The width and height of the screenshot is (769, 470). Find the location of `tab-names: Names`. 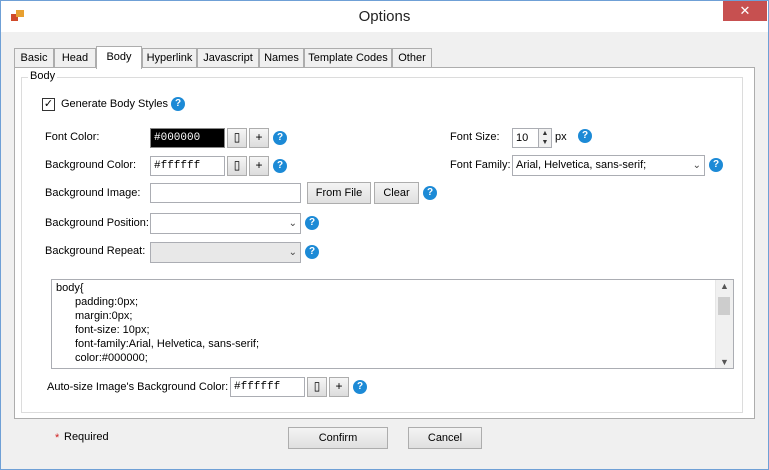

tab-names: Names is located at coordinates (281, 57).